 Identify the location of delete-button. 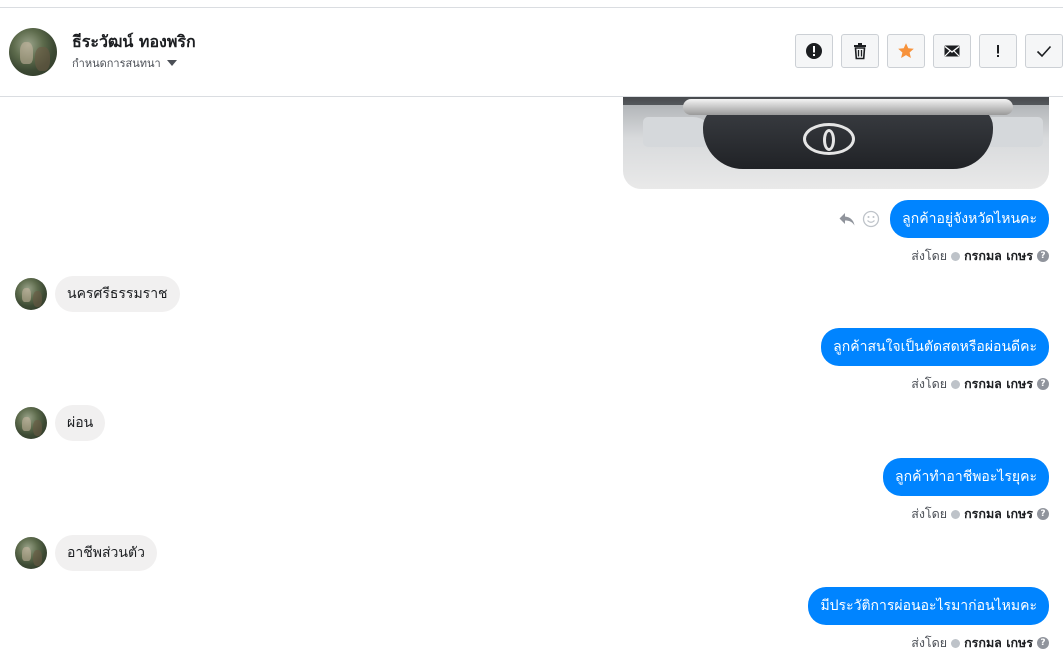
(860, 51).